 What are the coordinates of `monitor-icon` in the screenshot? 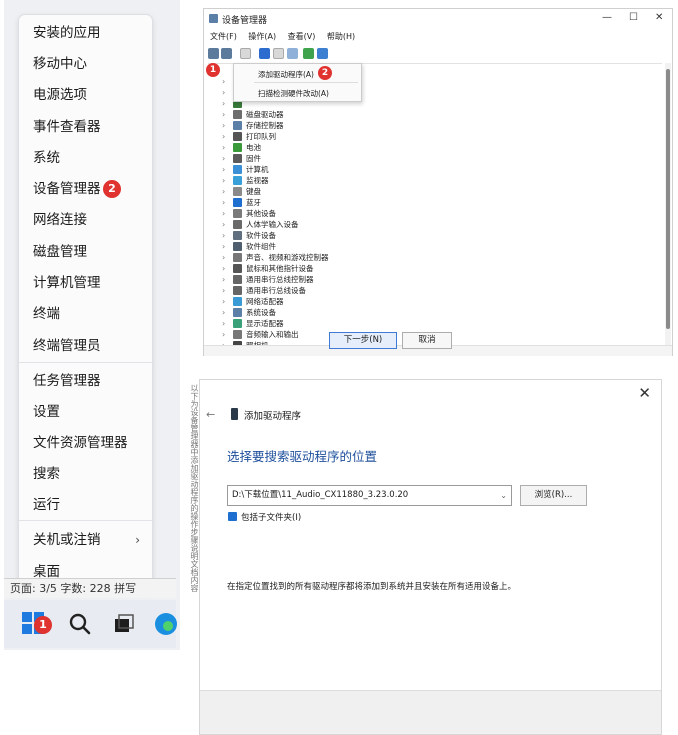 It's located at (322, 53).